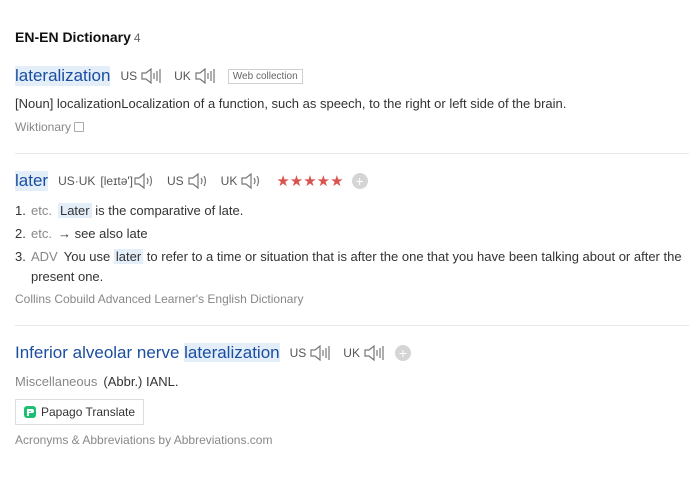 The width and height of the screenshot is (689, 479). I want to click on web-collection-badge: Web collection, so click(265, 76).